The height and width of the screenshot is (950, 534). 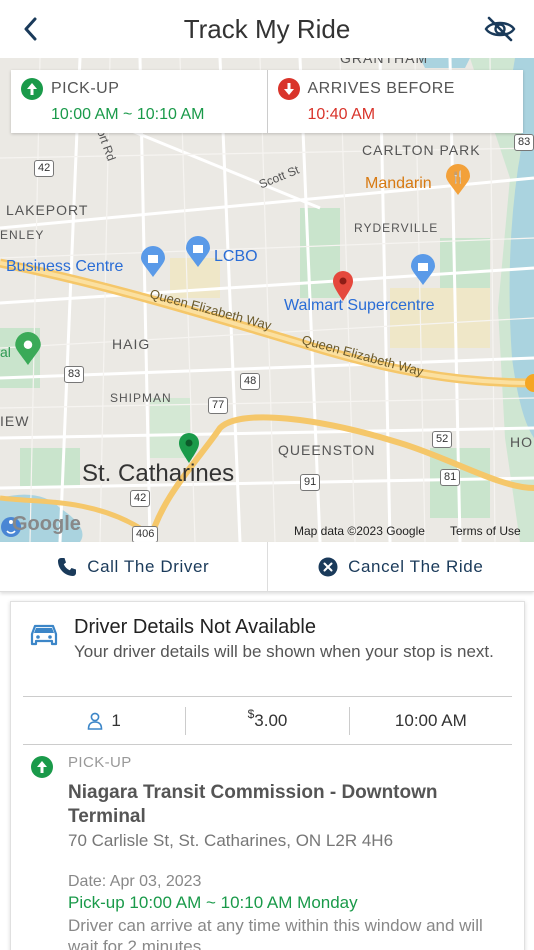 I want to click on map-label-shipman: SHIPMAN, so click(x=141, y=398).